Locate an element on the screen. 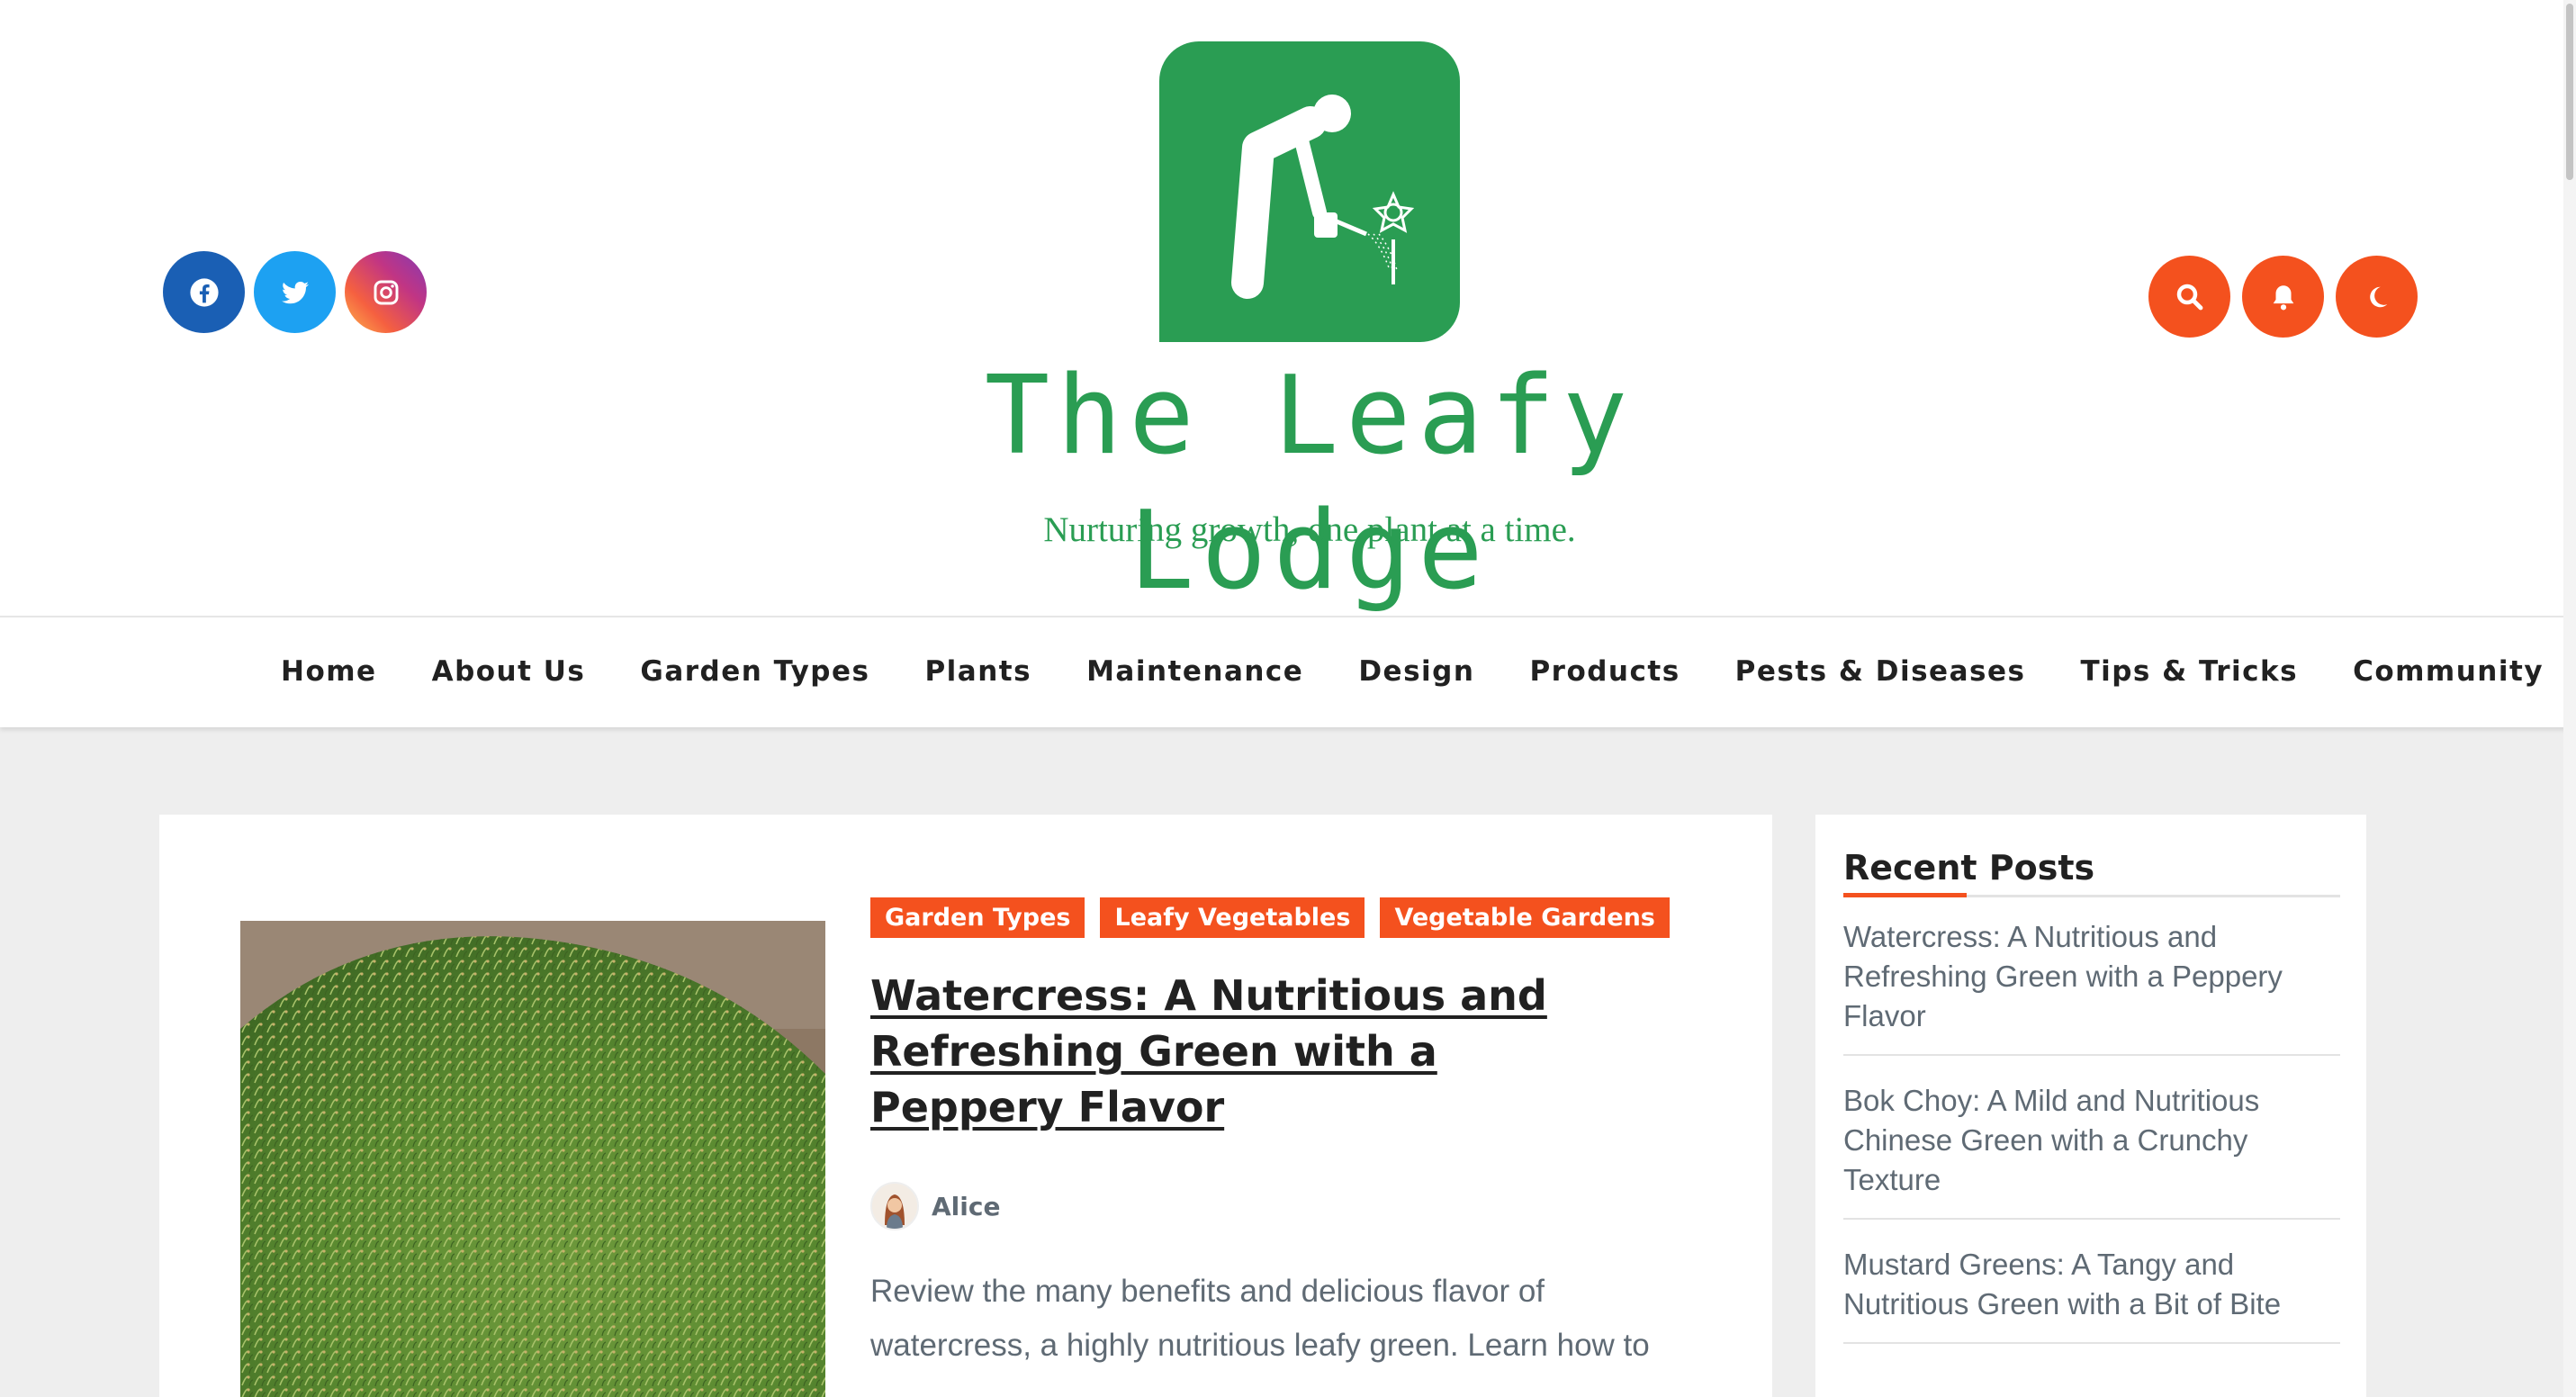 This screenshot has height=1397, width=2576. recent-posts-title: Recent Posts is located at coordinates (1969, 868).